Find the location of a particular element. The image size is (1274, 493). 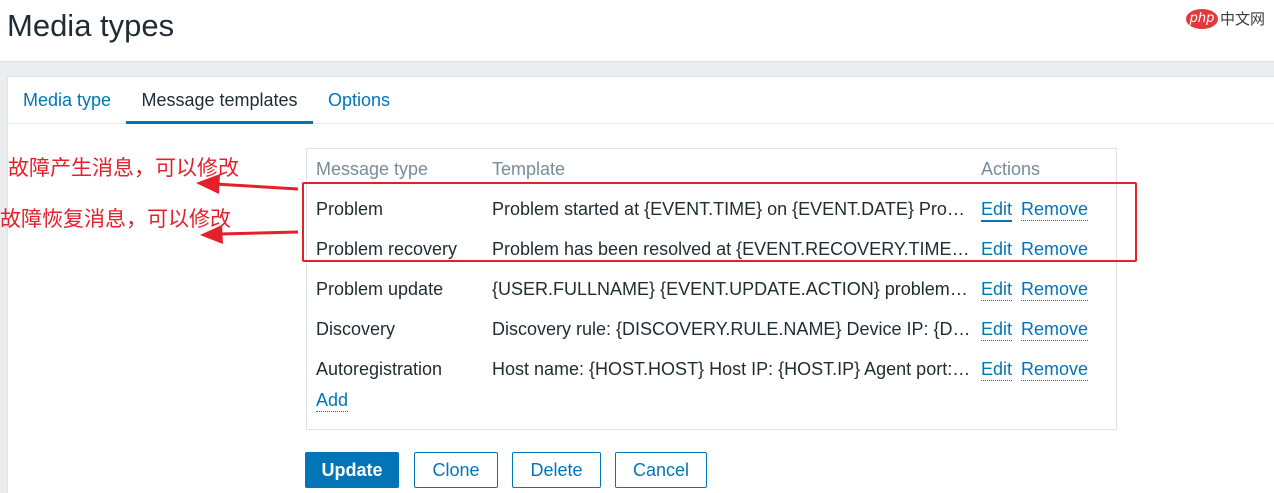

arrow-problem-icon is located at coordinates (247, 184).